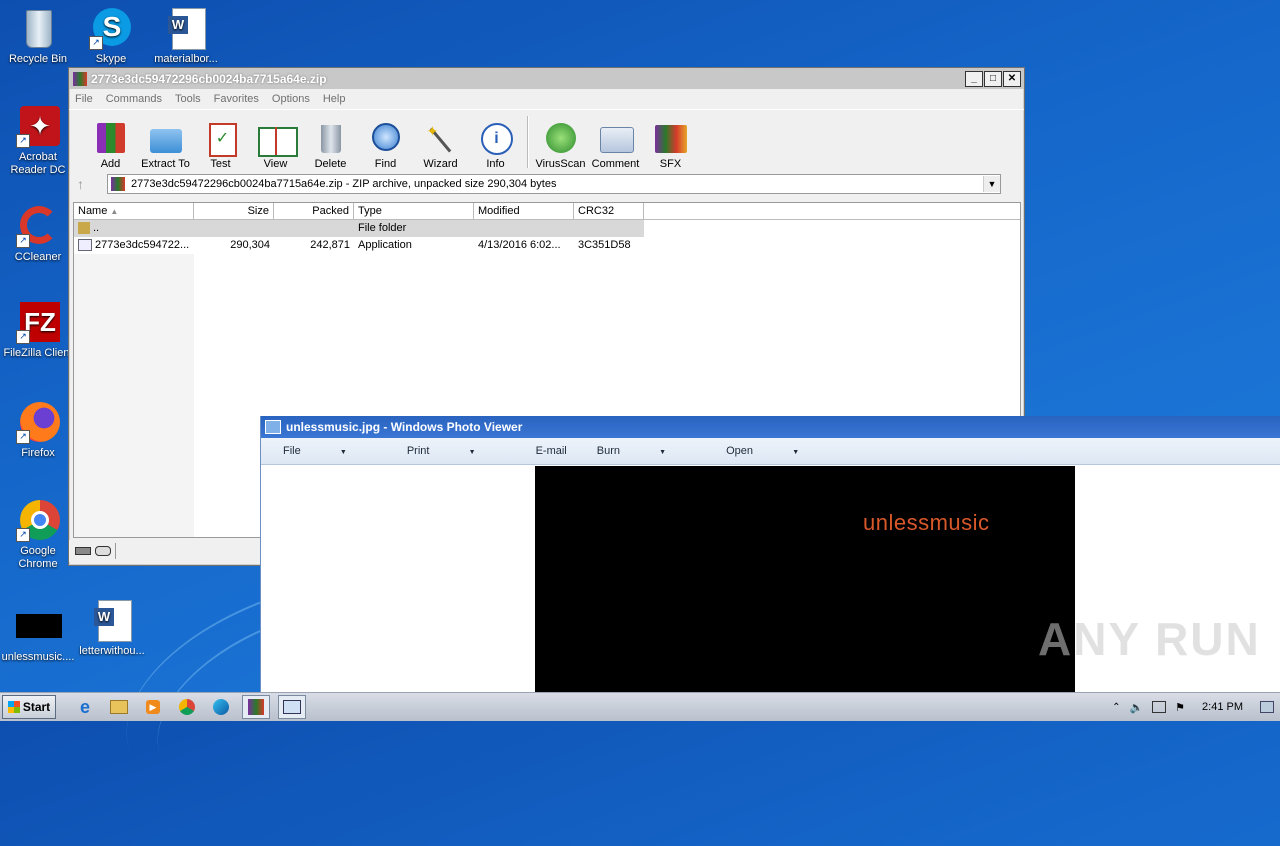  I want to click on chrome-icon: ↗, so click(38, 520).